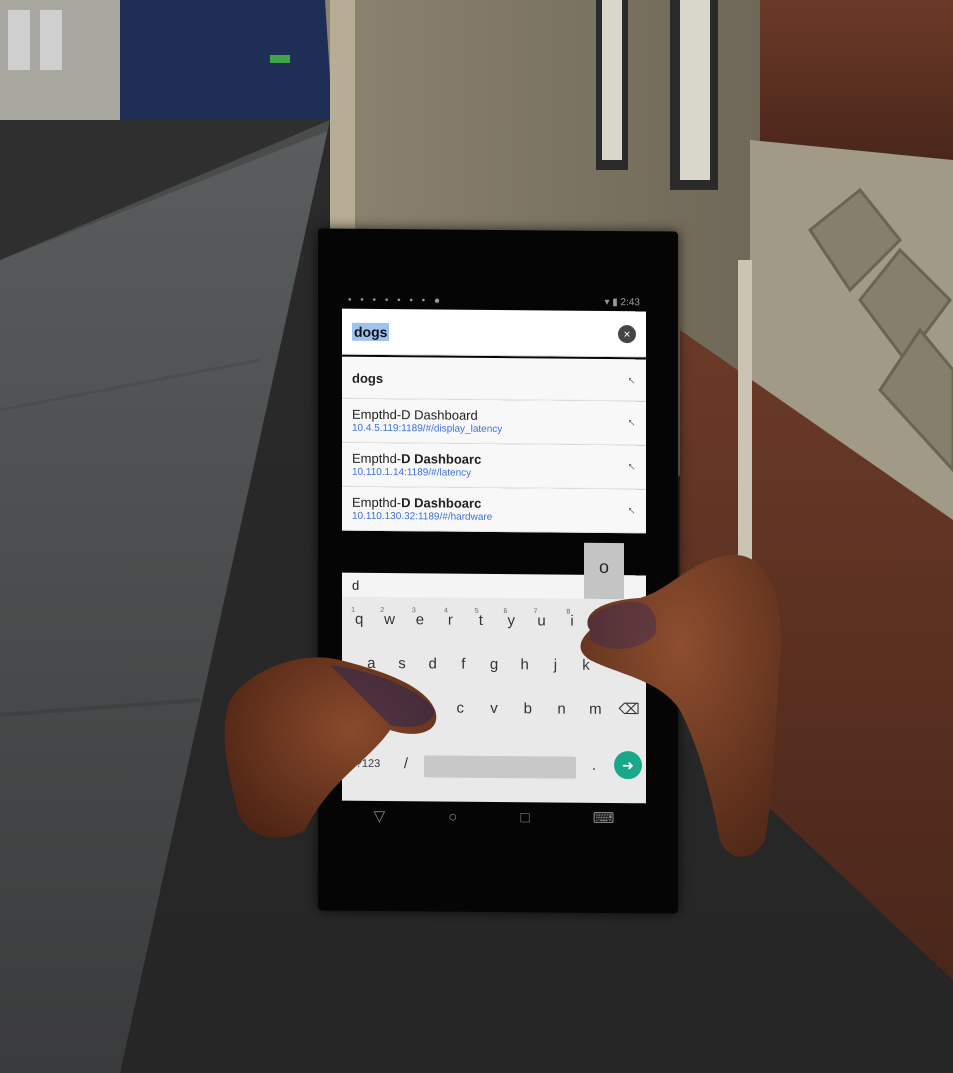 This screenshot has height=1073, width=953. Describe the element at coordinates (368, 378) in the screenshot. I see `suggestion-title: dogs` at that location.